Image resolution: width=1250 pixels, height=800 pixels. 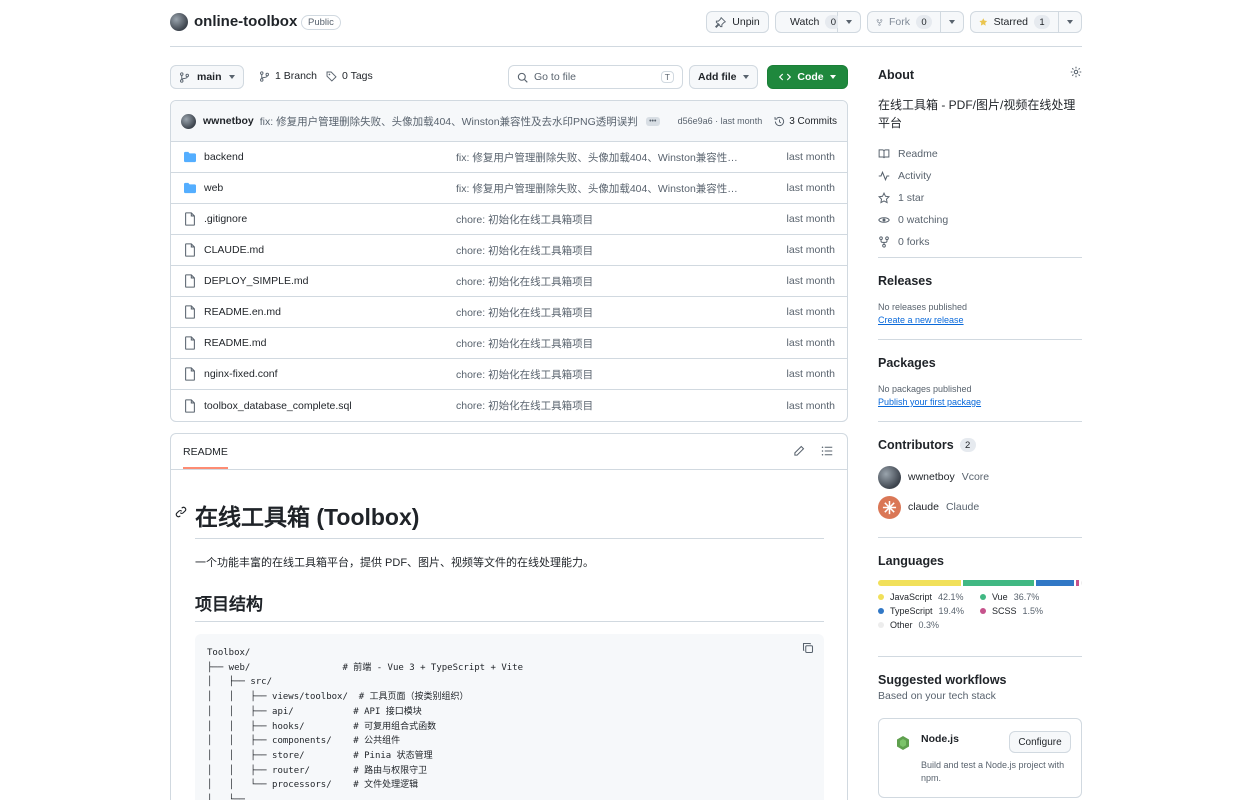 What do you see at coordinates (980, 507) in the screenshot?
I see `contributor-item: claude Claude` at bounding box center [980, 507].